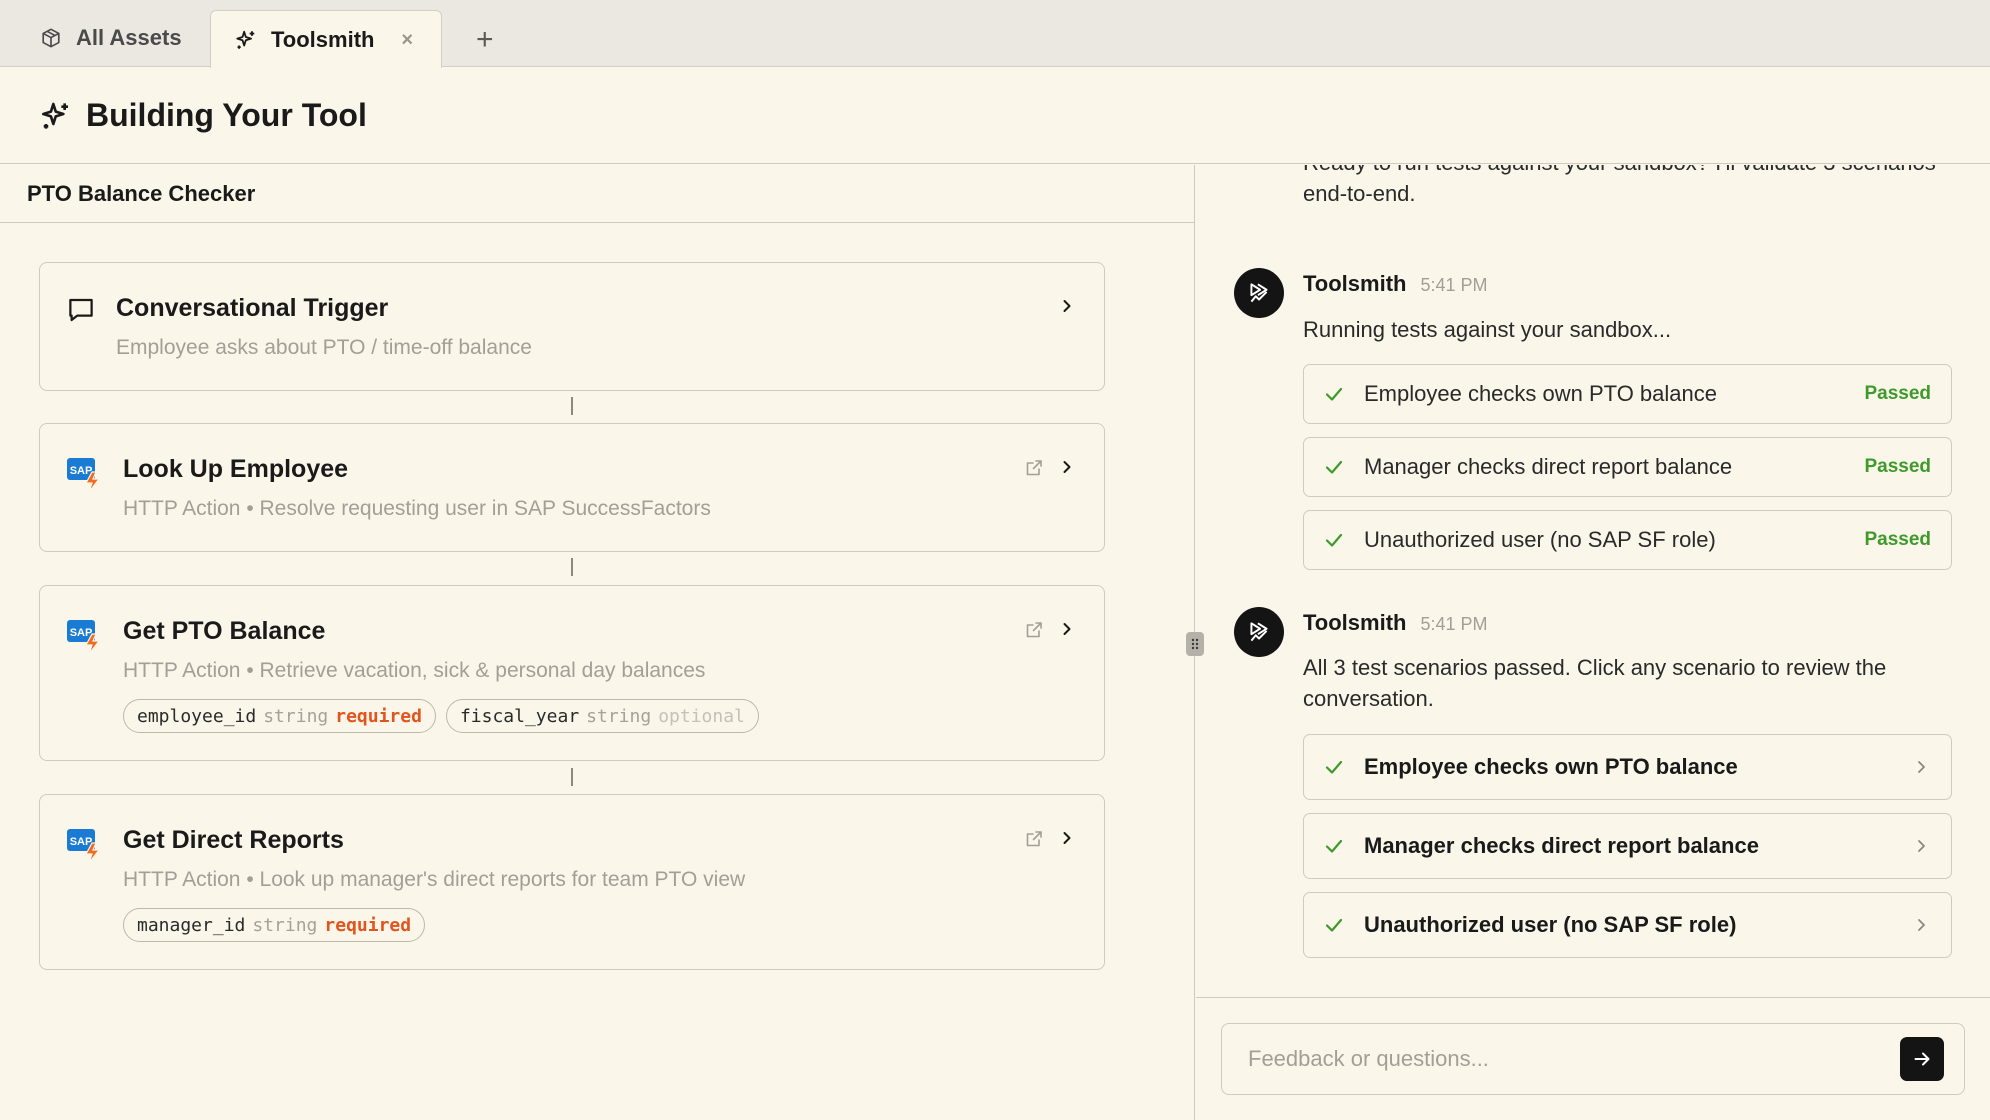 The height and width of the screenshot is (1120, 1990). Describe the element at coordinates (323, 39) in the screenshot. I see `tab-toolsmith-label: Toolsmith` at that location.